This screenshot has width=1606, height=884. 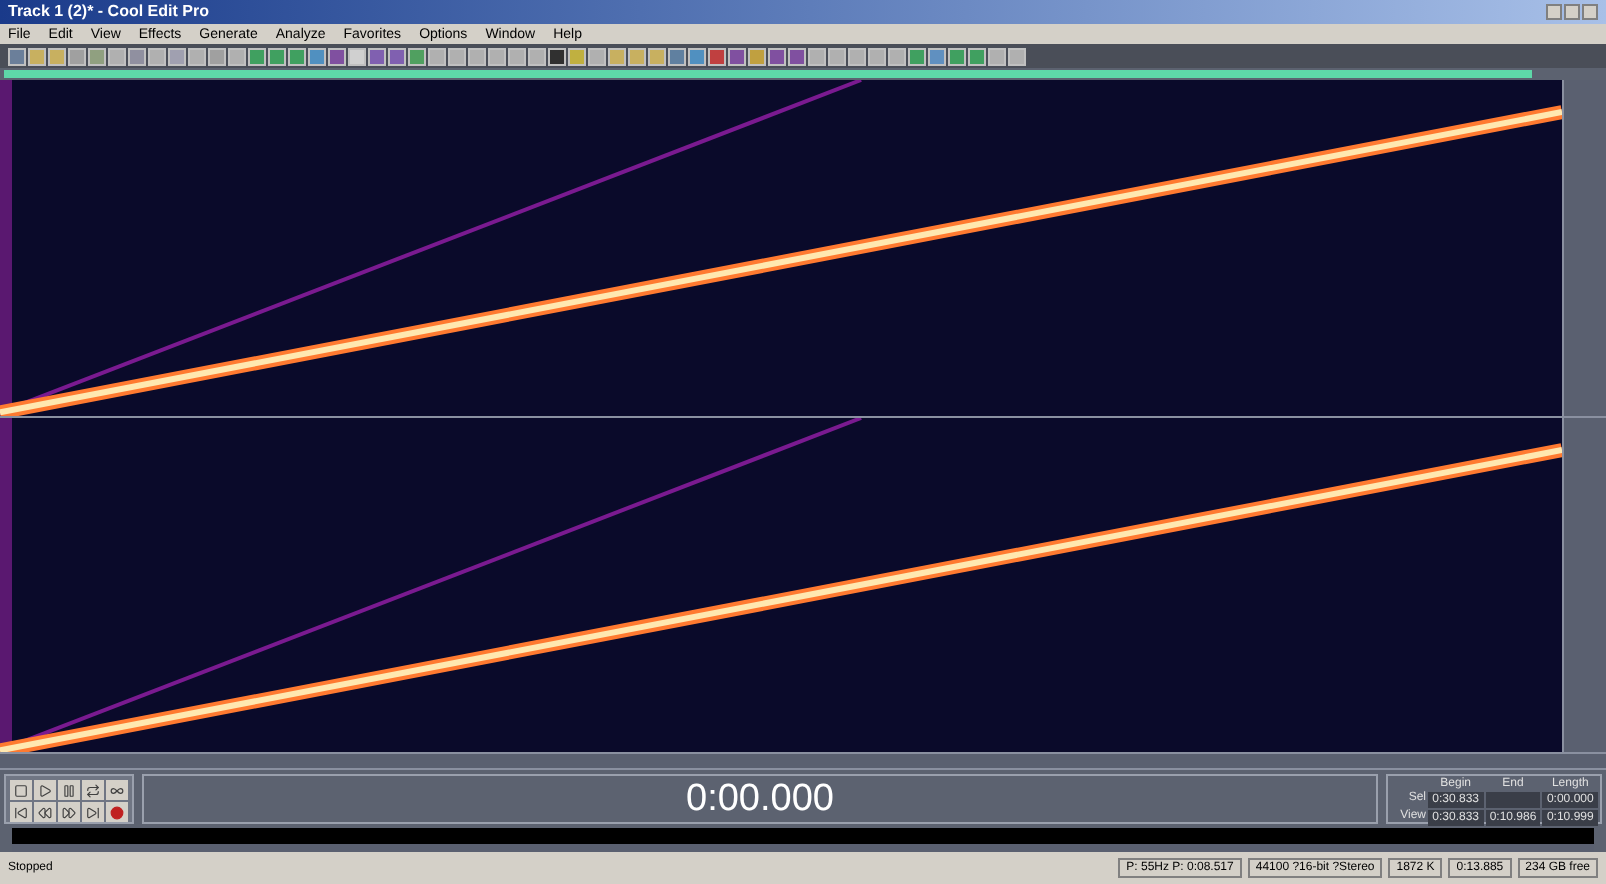 I want to click on infinity-icon, so click(x=117, y=790).